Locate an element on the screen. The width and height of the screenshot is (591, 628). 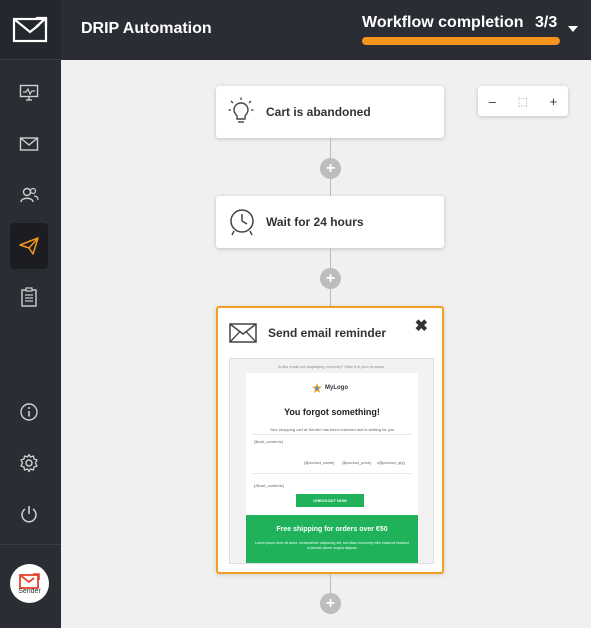
sidebar-item-info is located at coordinates (29, 412).